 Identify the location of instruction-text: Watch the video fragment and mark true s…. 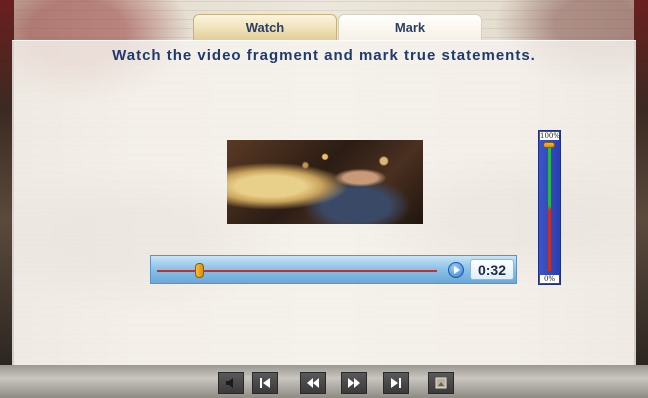
(324, 55).